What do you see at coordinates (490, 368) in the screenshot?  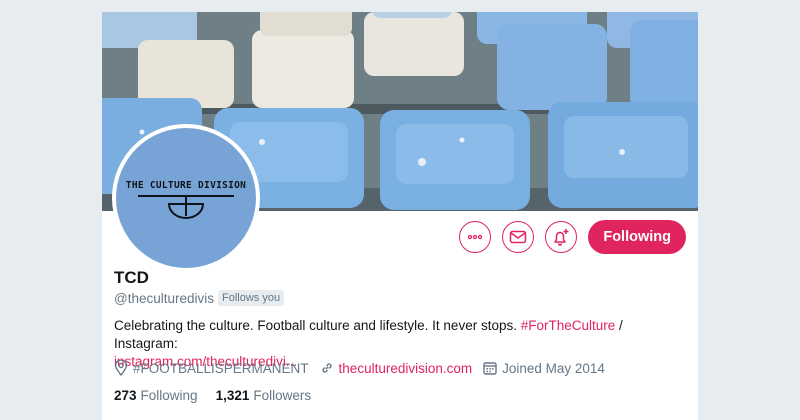 I see `calendar-icon` at bounding box center [490, 368].